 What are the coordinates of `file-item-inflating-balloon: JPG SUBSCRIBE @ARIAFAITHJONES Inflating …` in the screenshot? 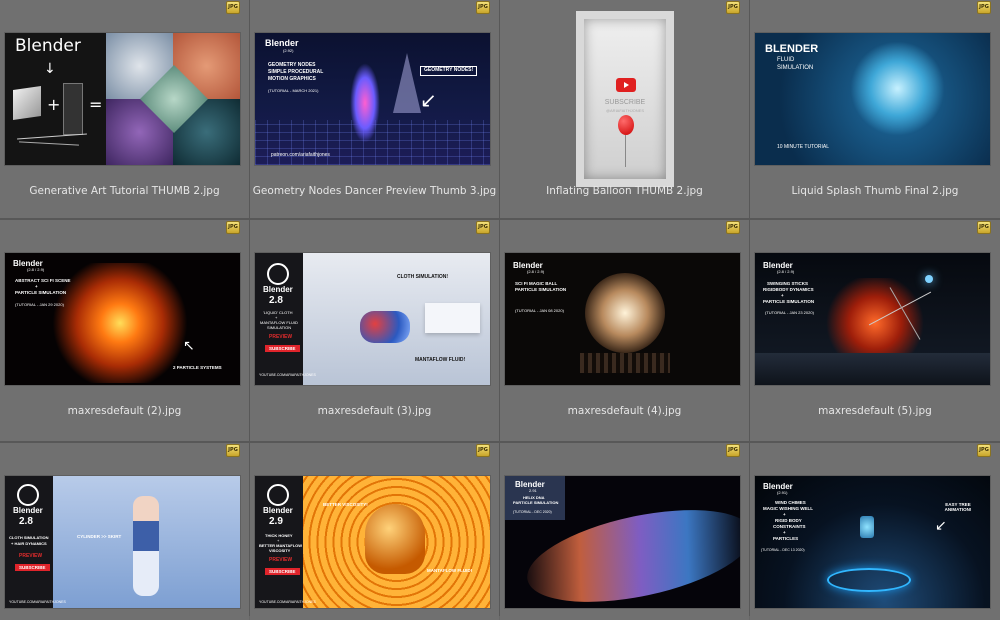 It's located at (624, 109).